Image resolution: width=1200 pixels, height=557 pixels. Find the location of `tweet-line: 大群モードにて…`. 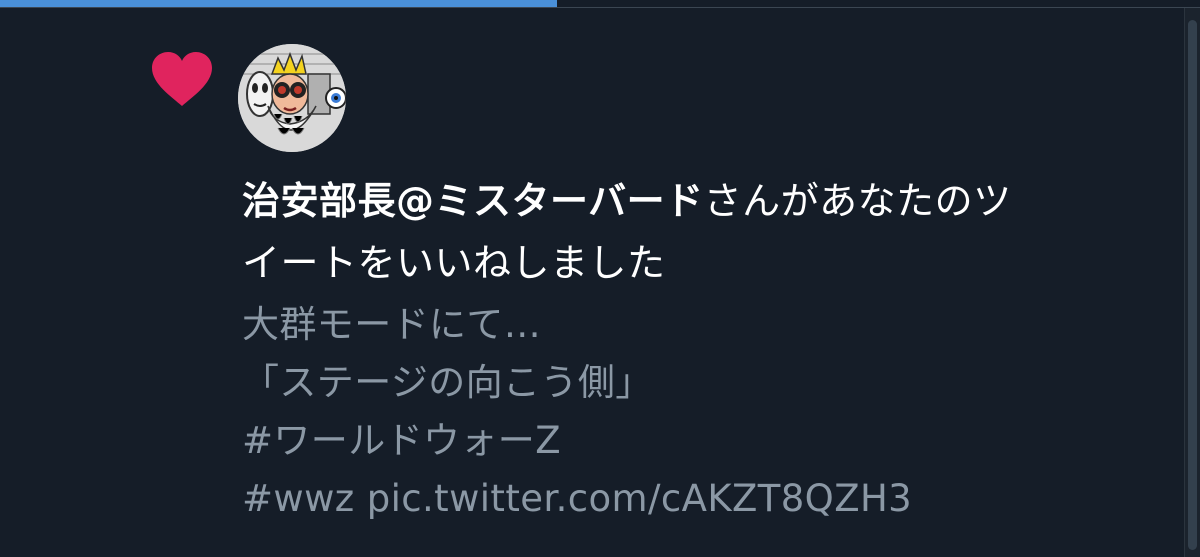

tweet-line: 大群モードにて… is located at coordinates (392, 324).